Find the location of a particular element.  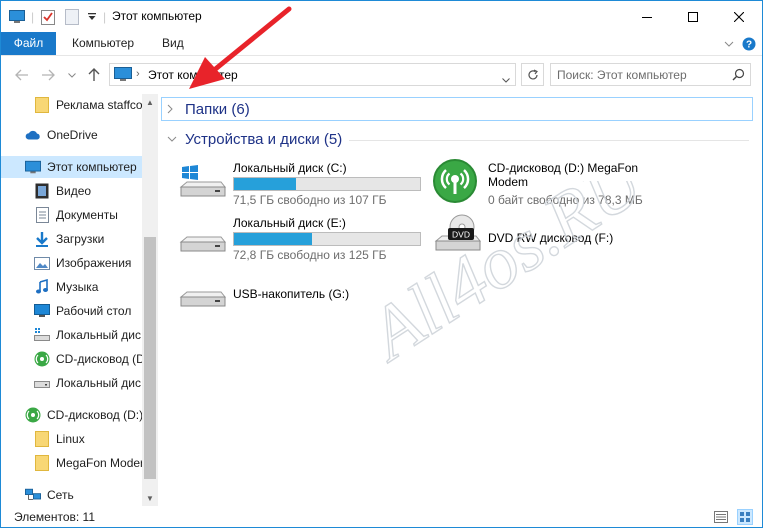

customize-toolbar-chevron-icon is located at coordinates (92, 17).